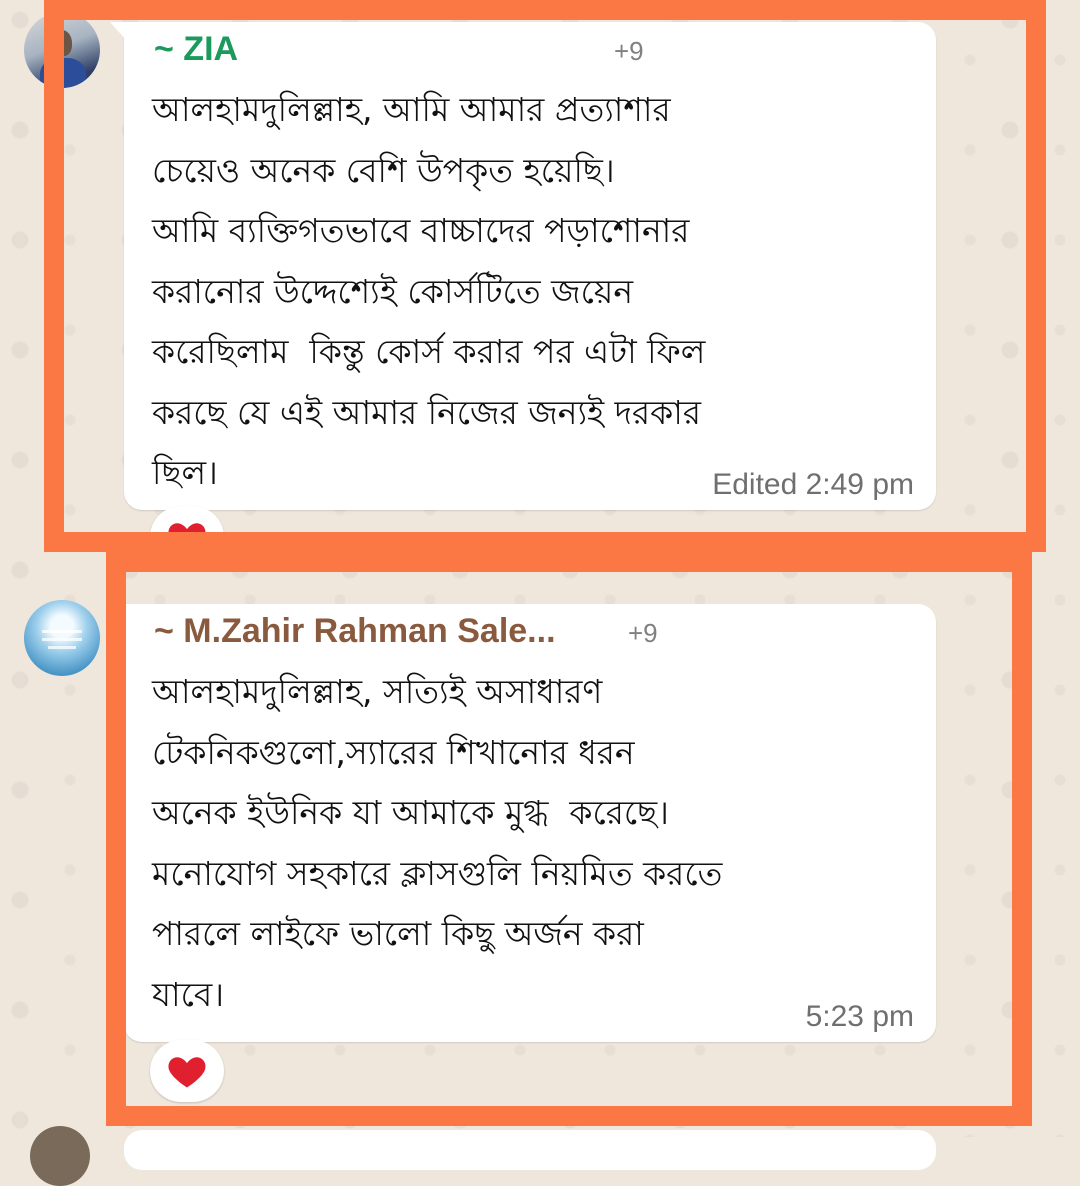 This screenshot has height=1186, width=1080. What do you see at coordinates (530, 1150) in the screenshot?
I see `next-message-bubble` at bounding box center [530, 1150].